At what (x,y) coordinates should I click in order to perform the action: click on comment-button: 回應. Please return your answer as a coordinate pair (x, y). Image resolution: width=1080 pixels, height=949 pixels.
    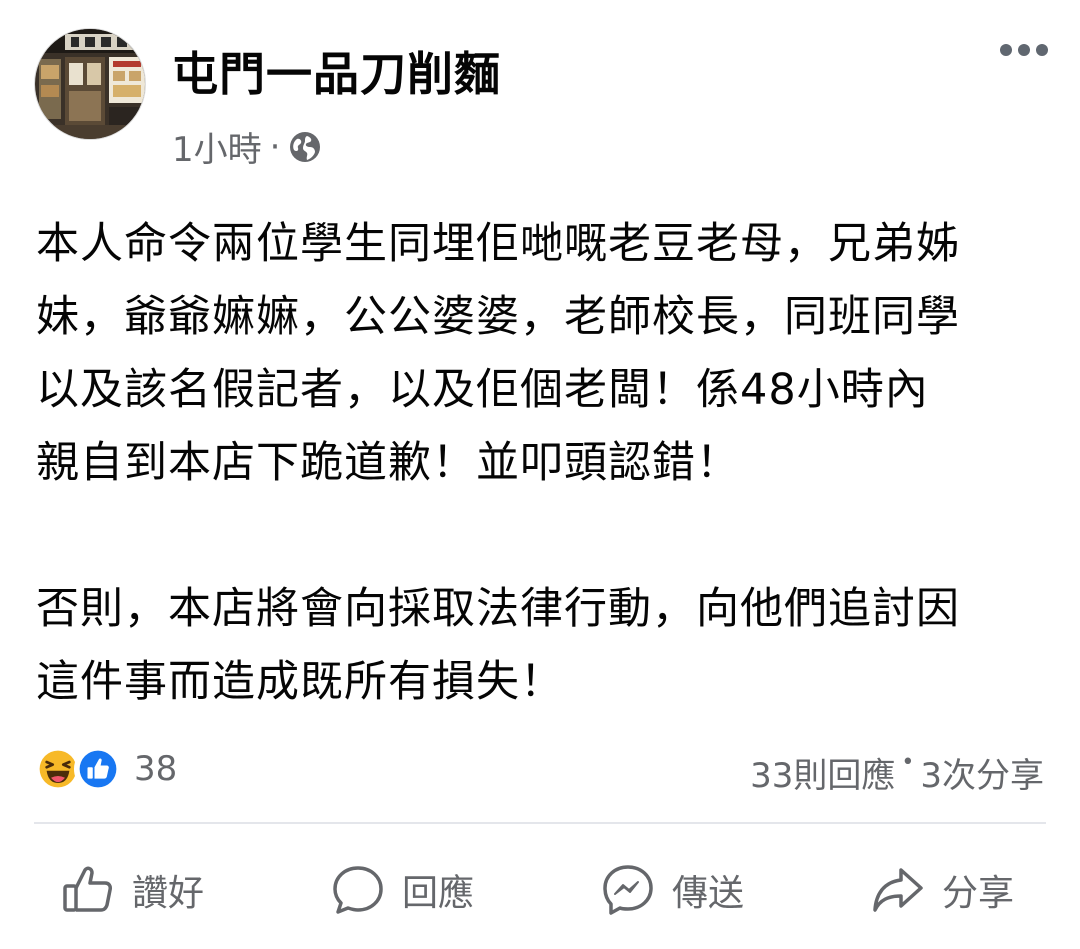
    Looking at the image, I should click on (402, 890).